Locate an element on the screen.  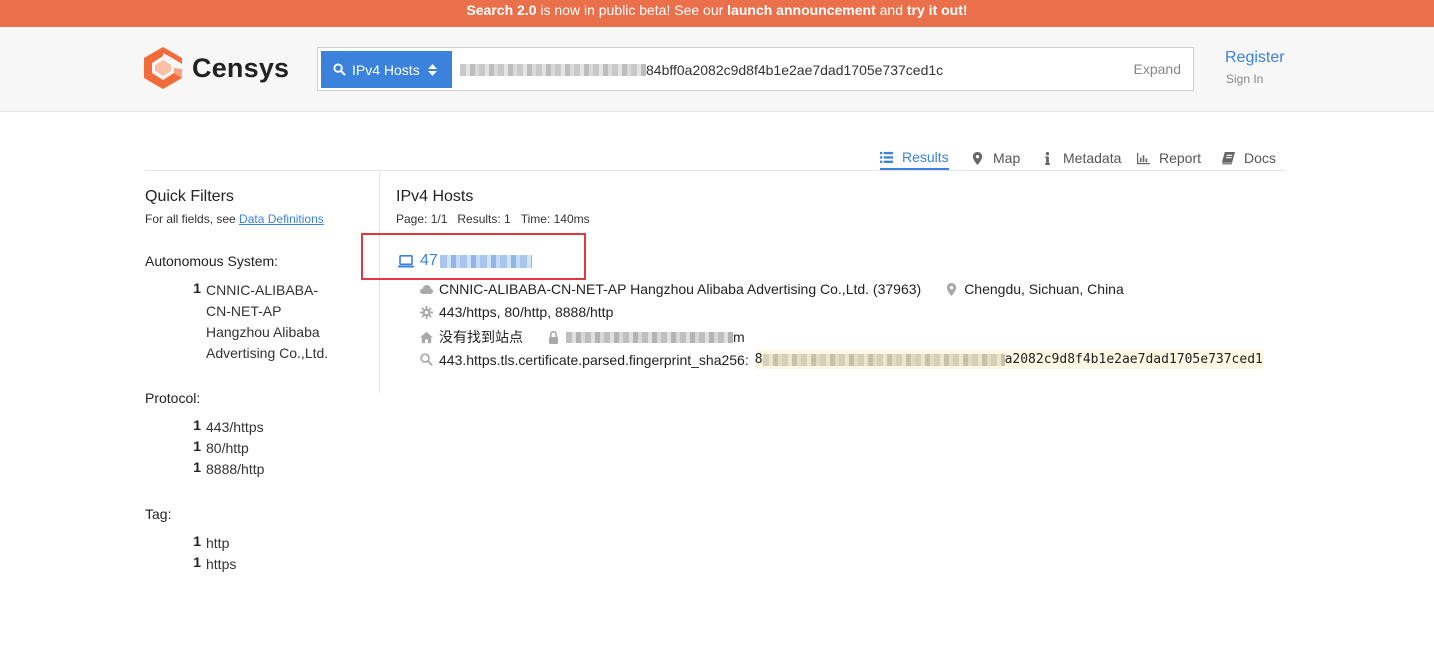
redacted-query-text is located at coordinates (553, 69).